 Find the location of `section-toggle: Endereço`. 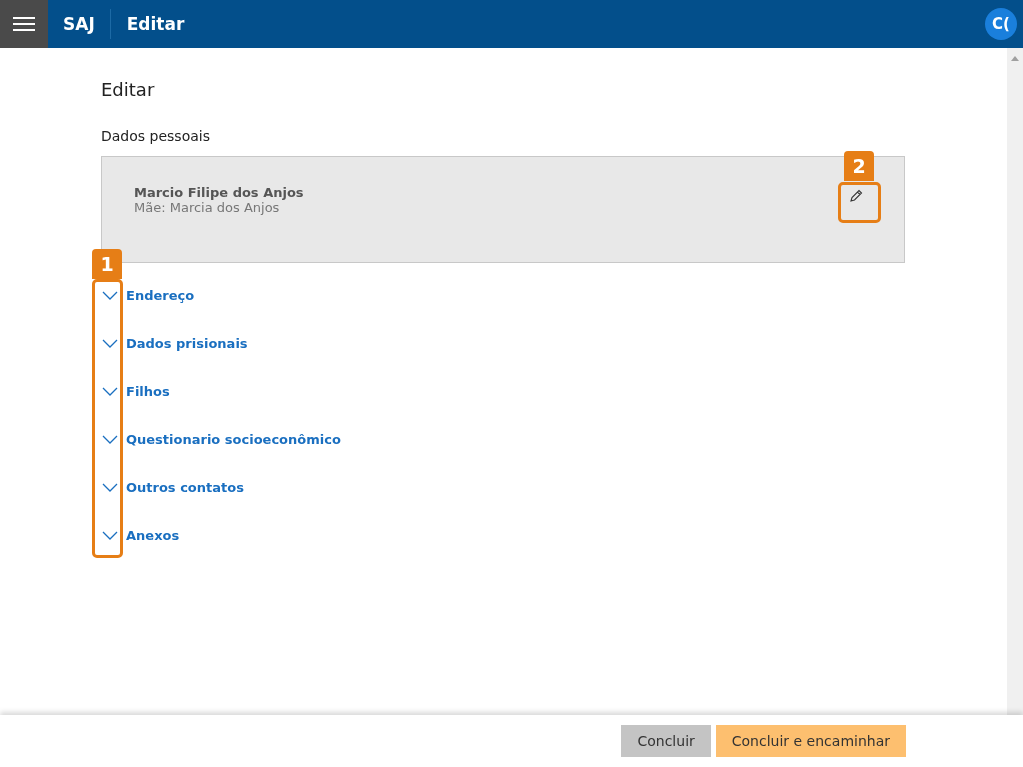

section-toggle: Endereço is located at coordinates (160, 295).